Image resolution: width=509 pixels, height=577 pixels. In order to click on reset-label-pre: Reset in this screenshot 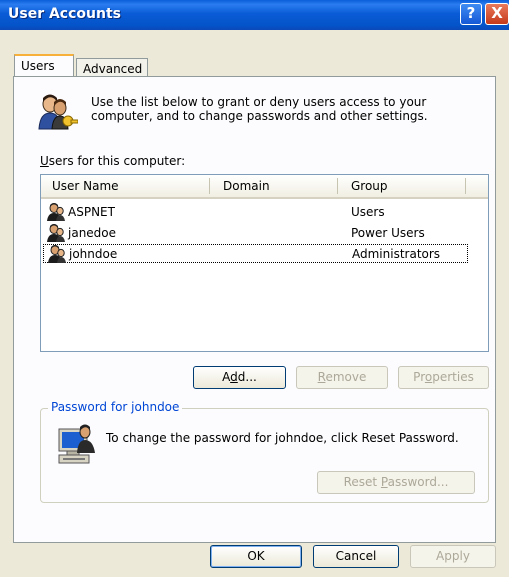, I will do `click(362, 482)`.